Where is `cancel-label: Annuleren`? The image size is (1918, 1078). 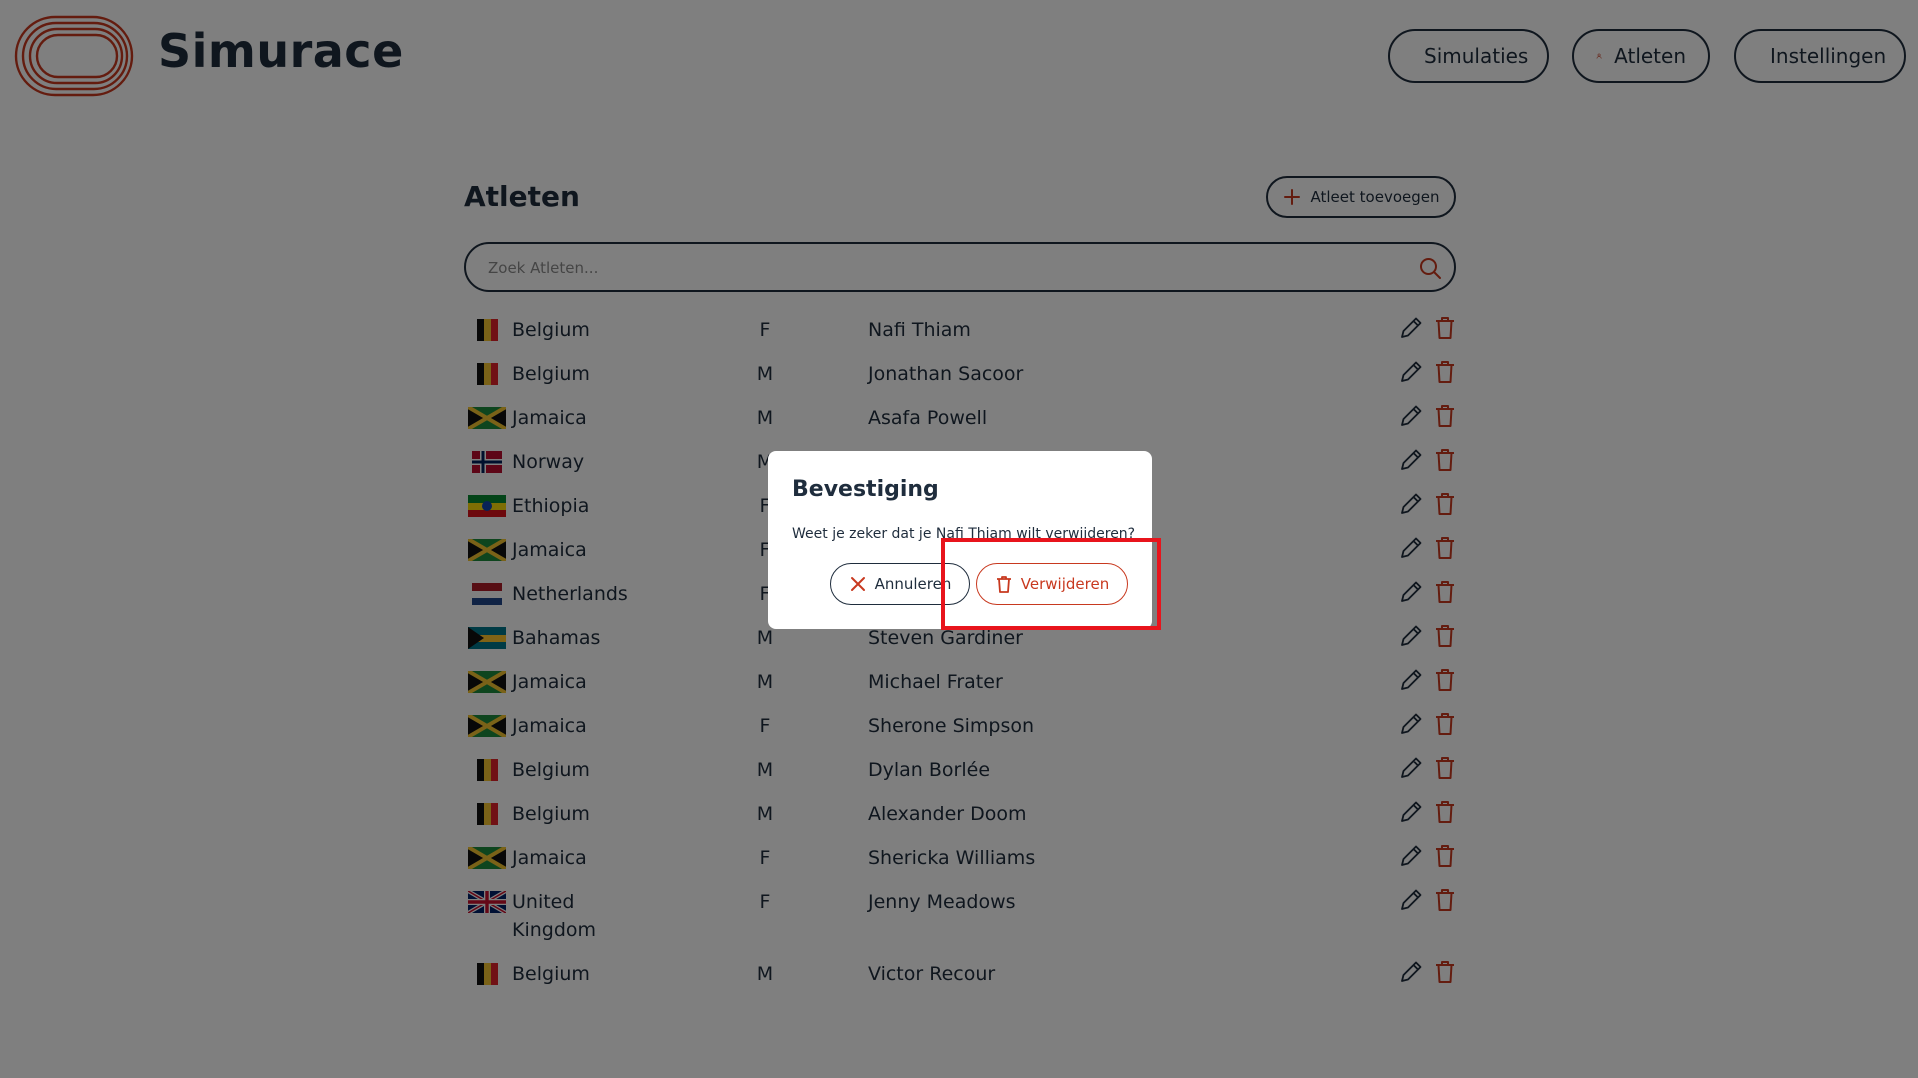 cancel-label: Annuleren is located at coordinates (913, 584).